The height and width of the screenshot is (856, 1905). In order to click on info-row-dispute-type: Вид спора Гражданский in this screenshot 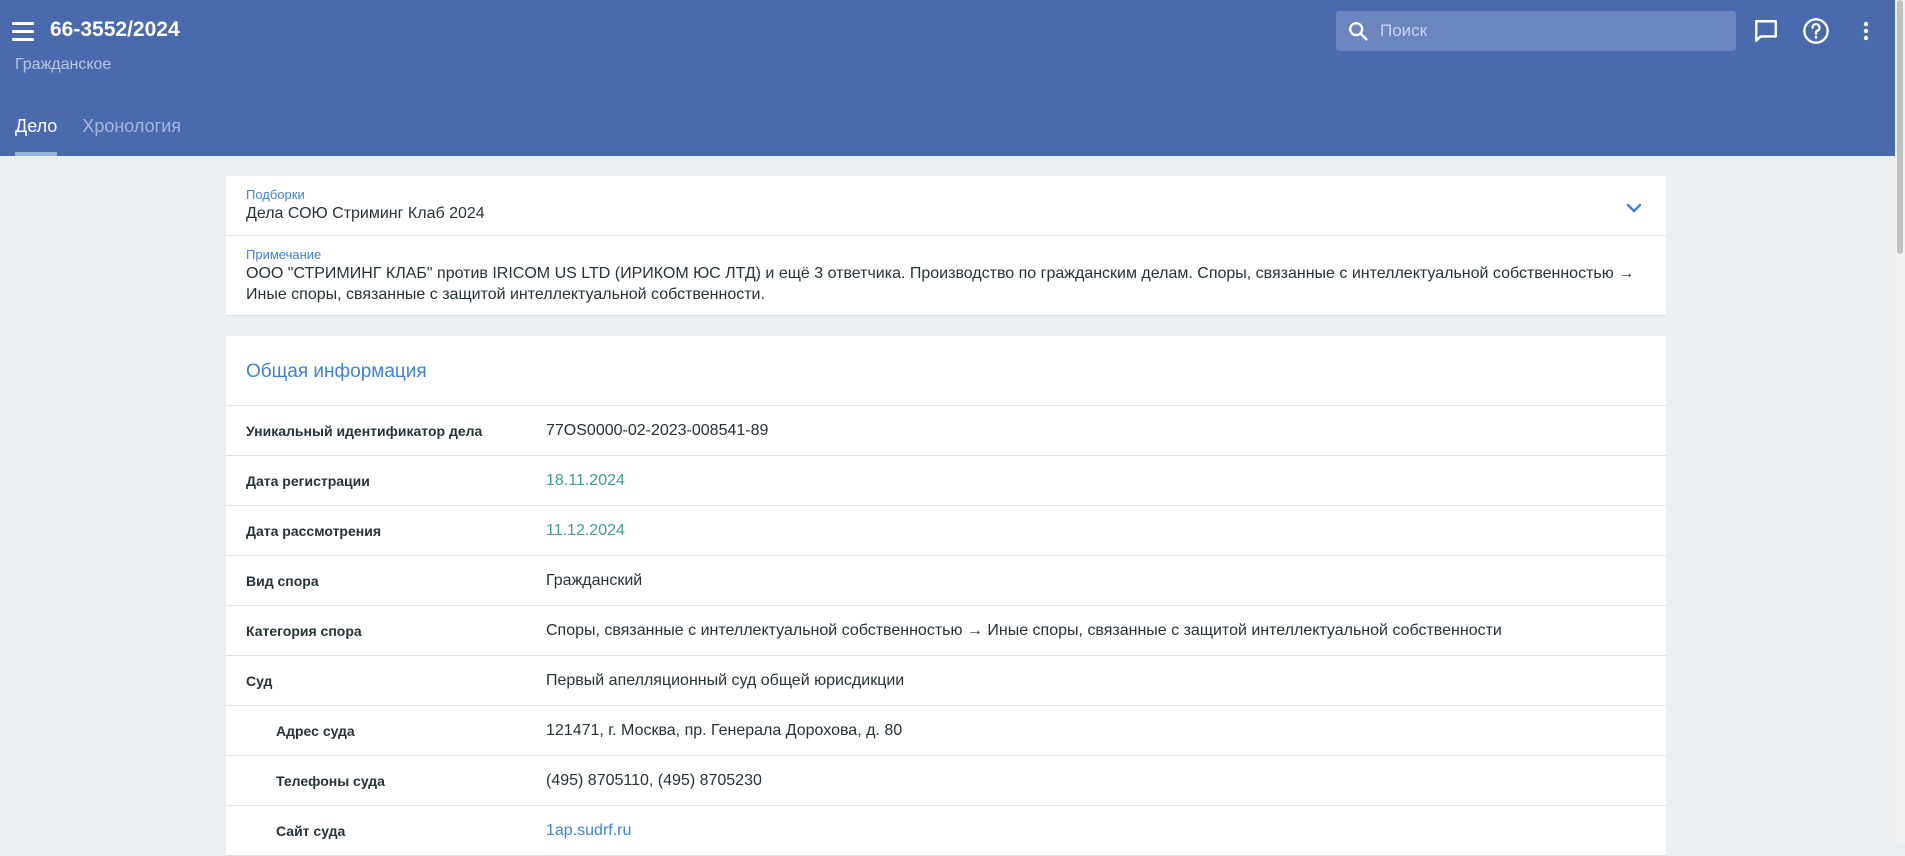, I will do `click(946, 581)`.